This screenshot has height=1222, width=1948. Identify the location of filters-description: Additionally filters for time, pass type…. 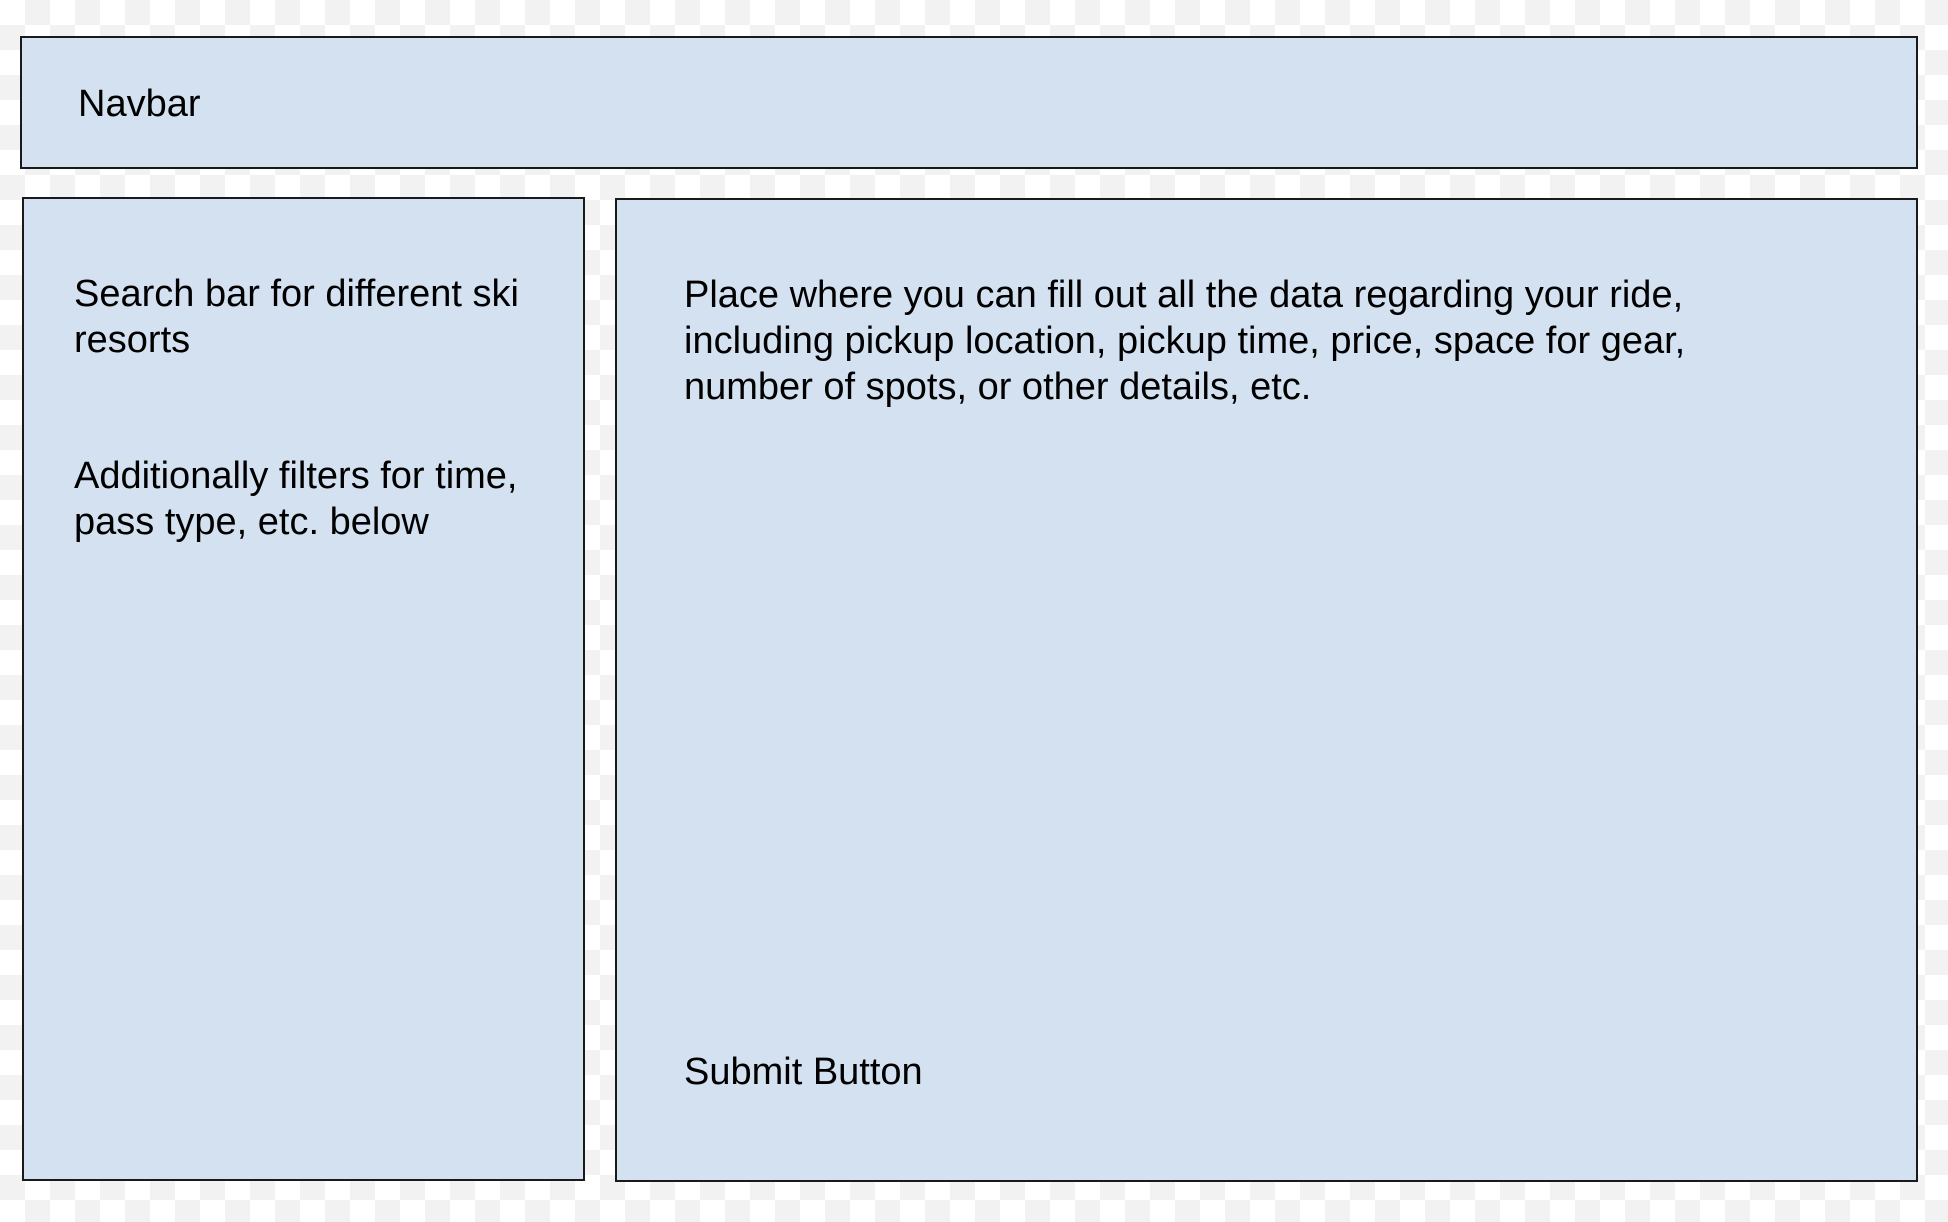
(296, 499).